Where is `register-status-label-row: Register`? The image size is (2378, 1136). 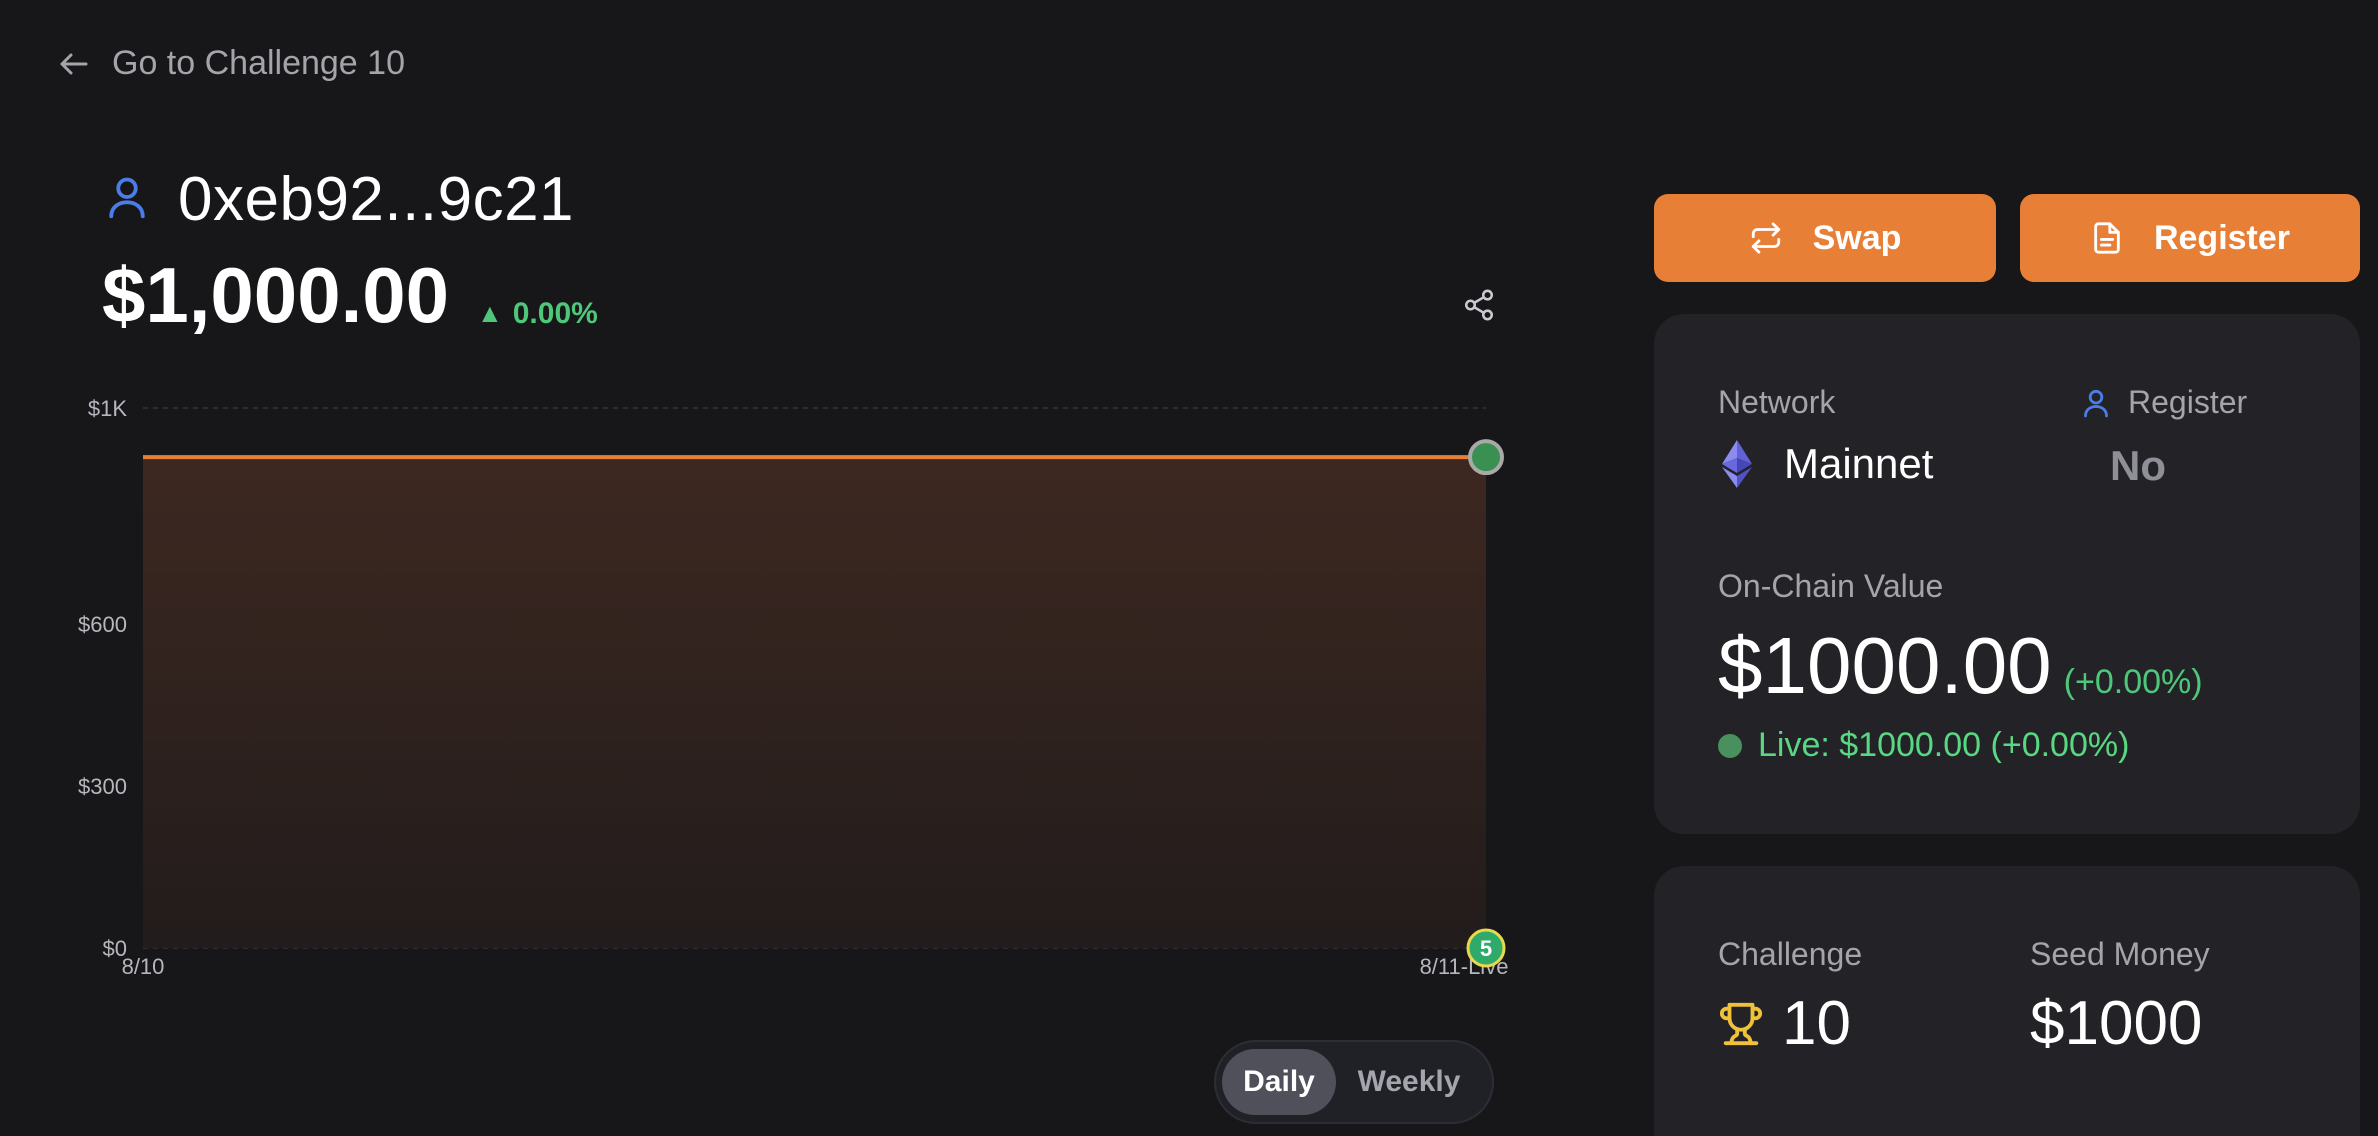 register-status-label-row: Register is located at coordinates (2164, 402).